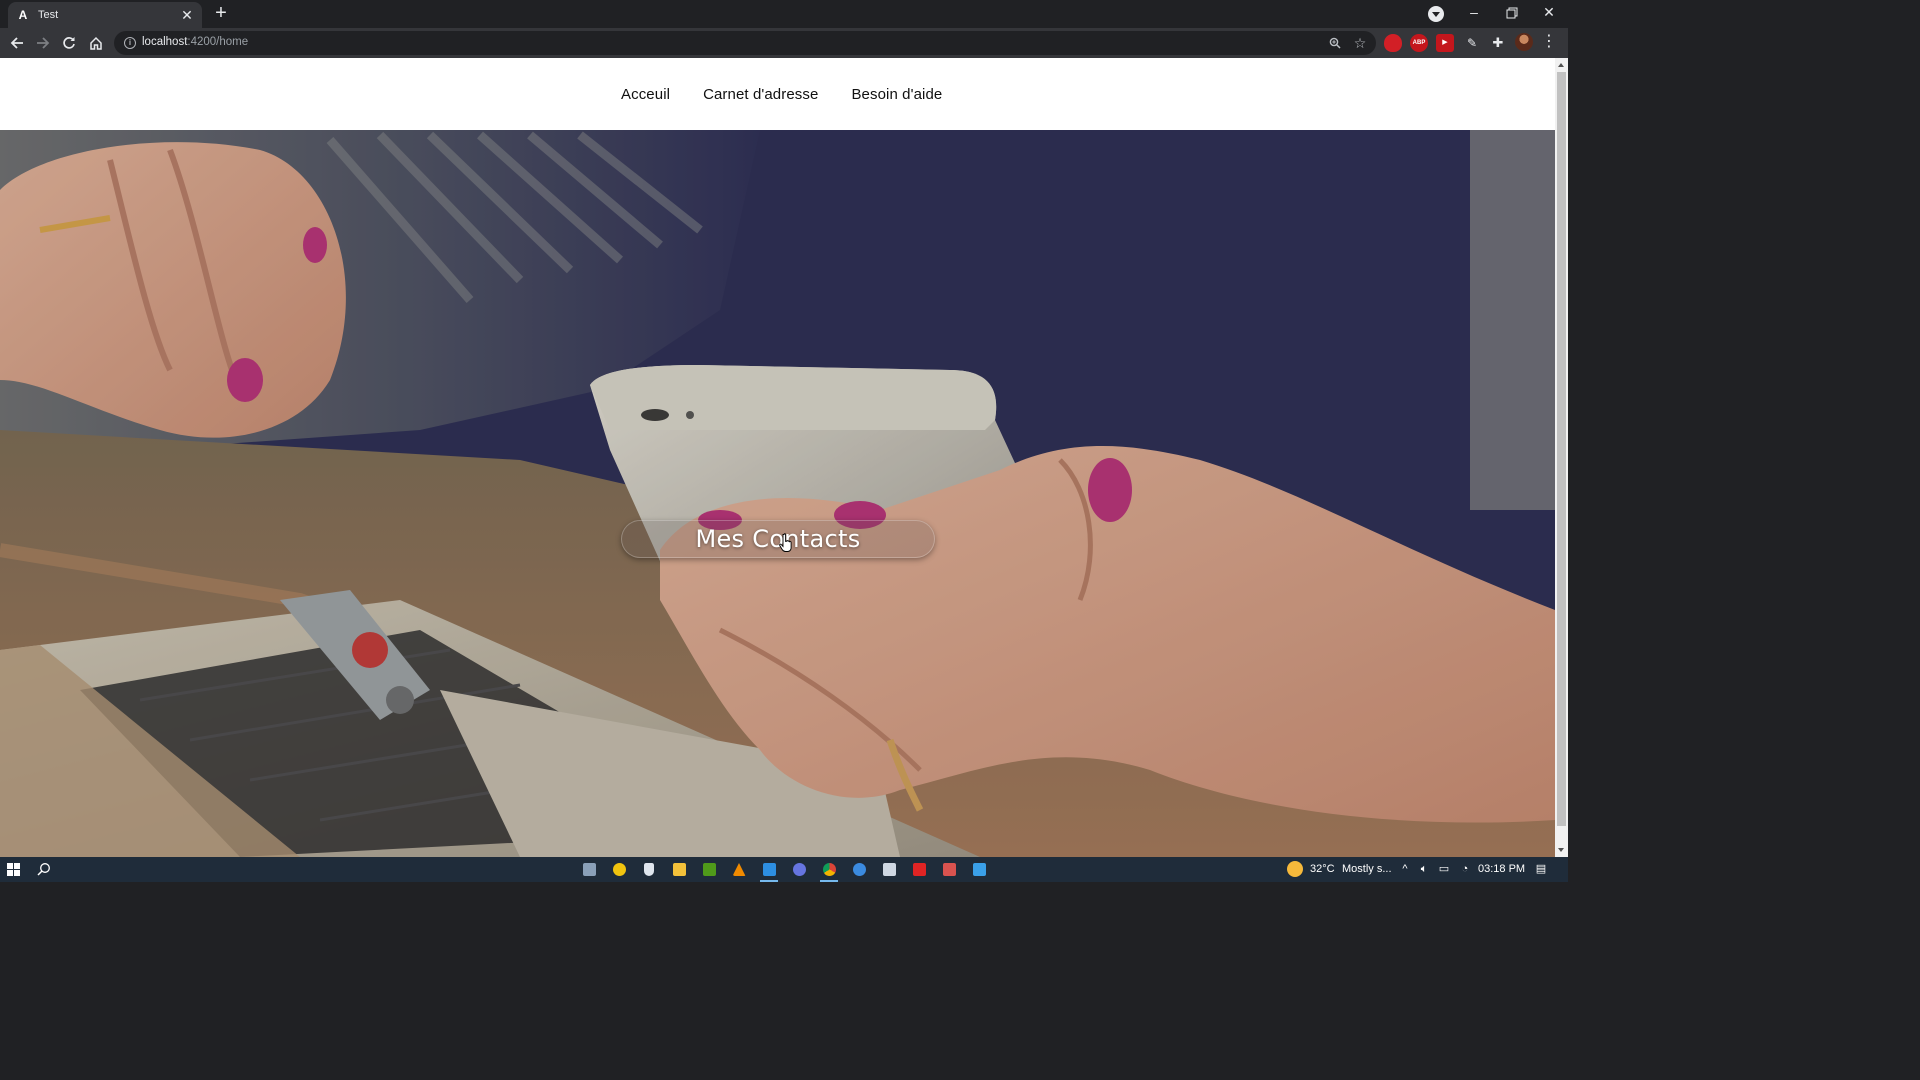  What do you see at coordinates (589, 869) in the screenshot?
I see `taskbar-app-manager` at bounding box center [589, 869].